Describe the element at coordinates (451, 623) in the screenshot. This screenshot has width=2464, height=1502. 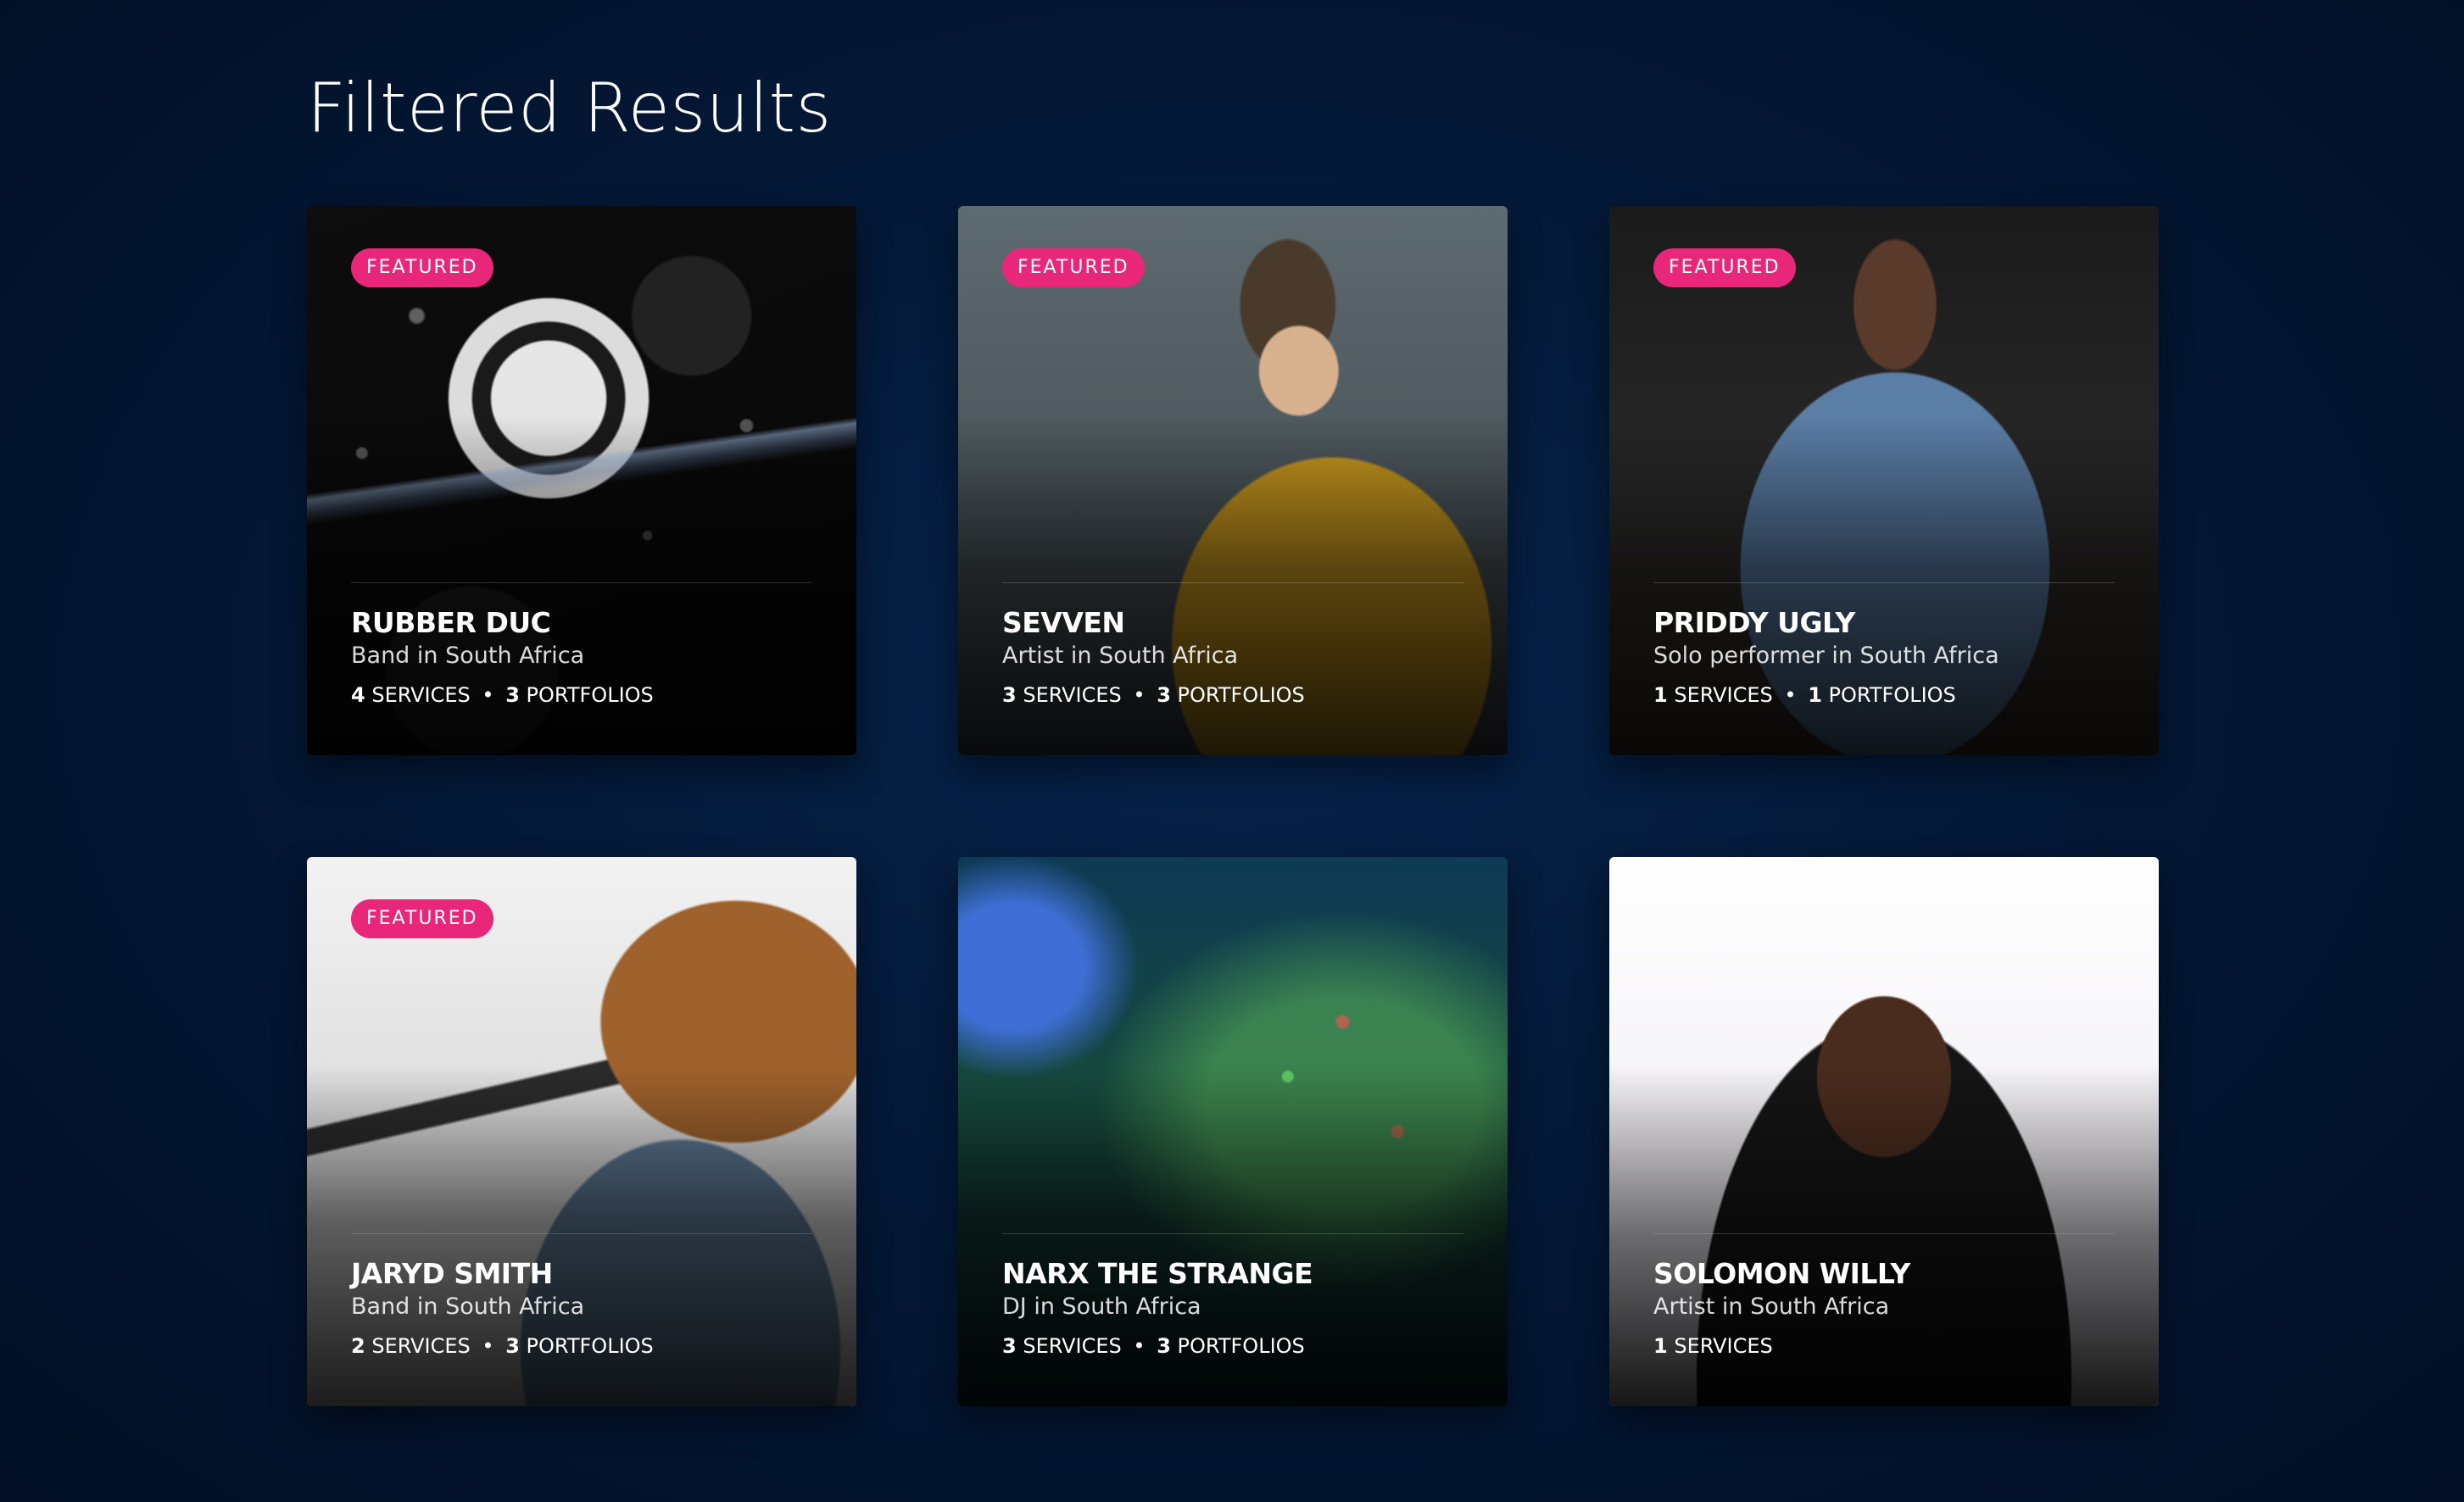
I see `card-name: RUBBER DUC` at that location.